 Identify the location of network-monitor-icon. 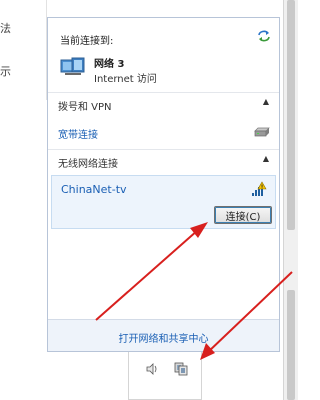
(73, 67).